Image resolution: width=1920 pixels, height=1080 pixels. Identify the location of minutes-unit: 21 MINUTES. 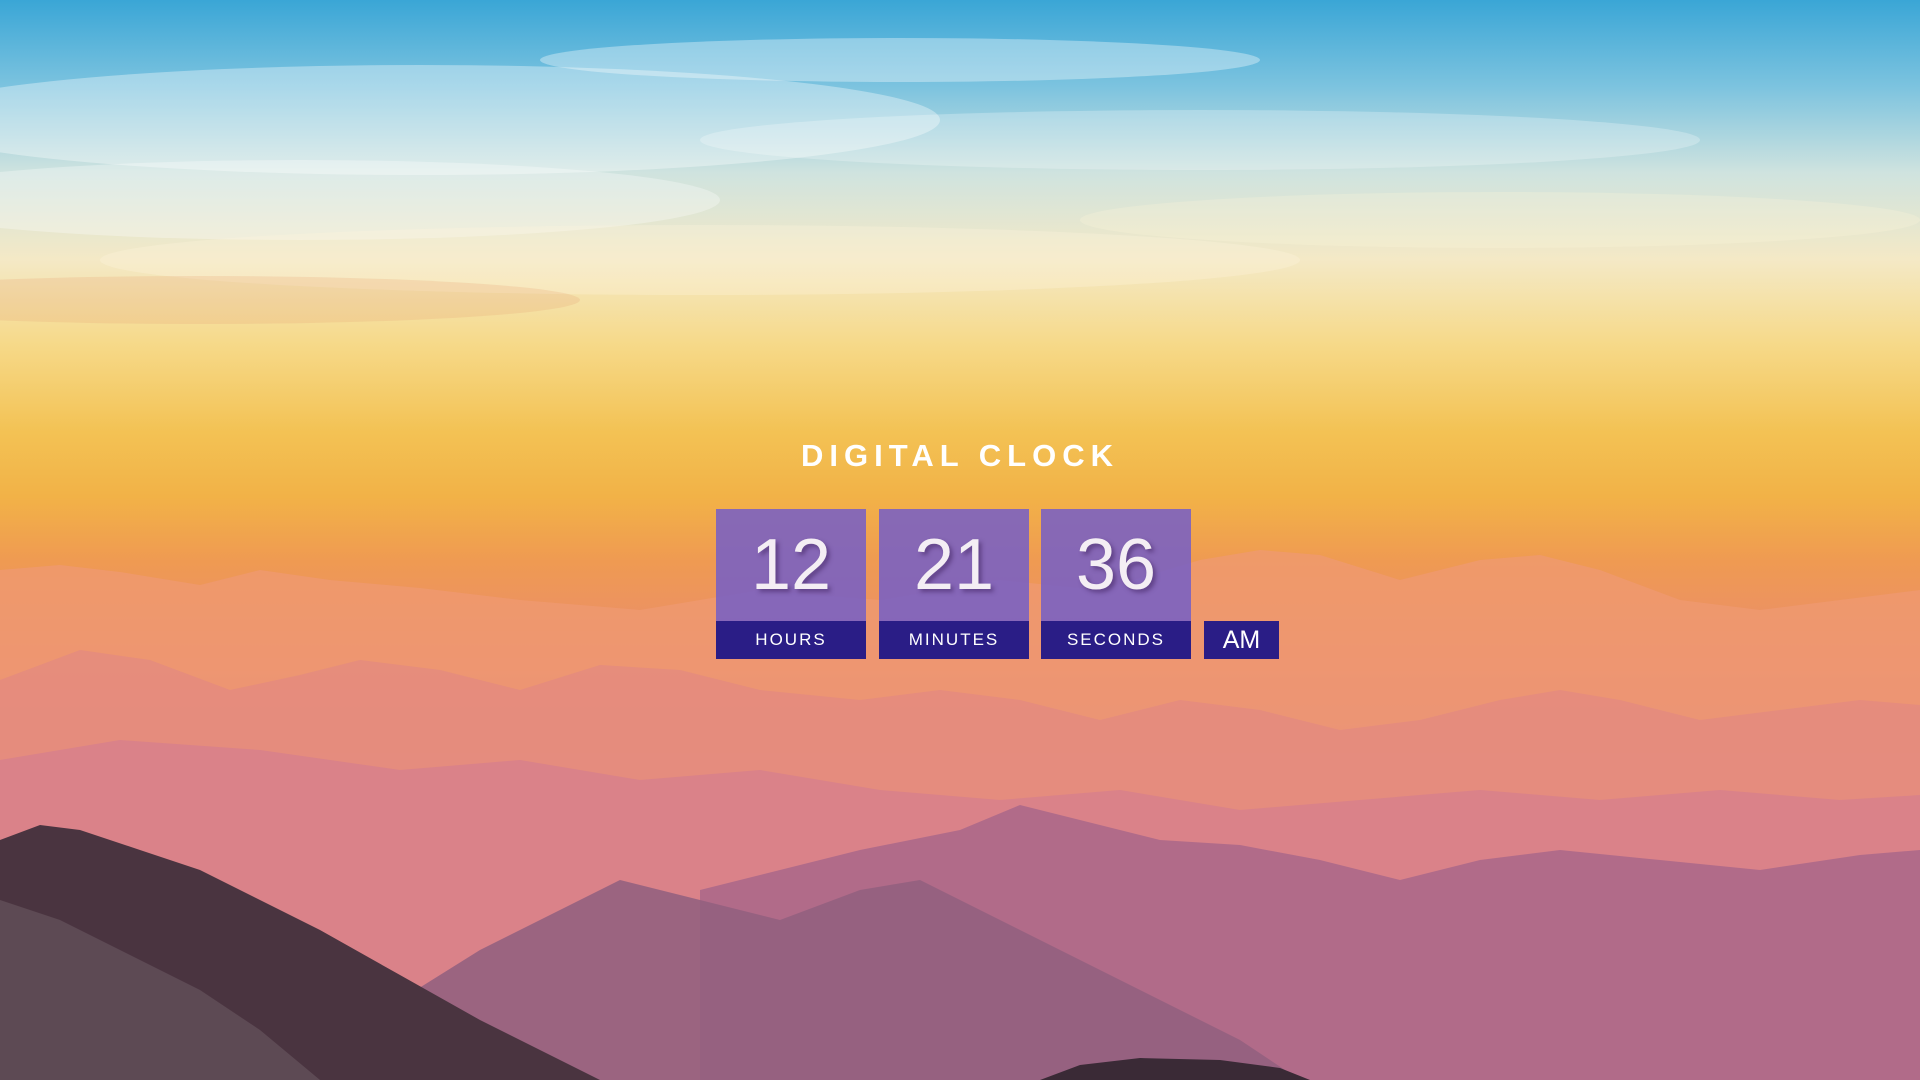
(954, 584).